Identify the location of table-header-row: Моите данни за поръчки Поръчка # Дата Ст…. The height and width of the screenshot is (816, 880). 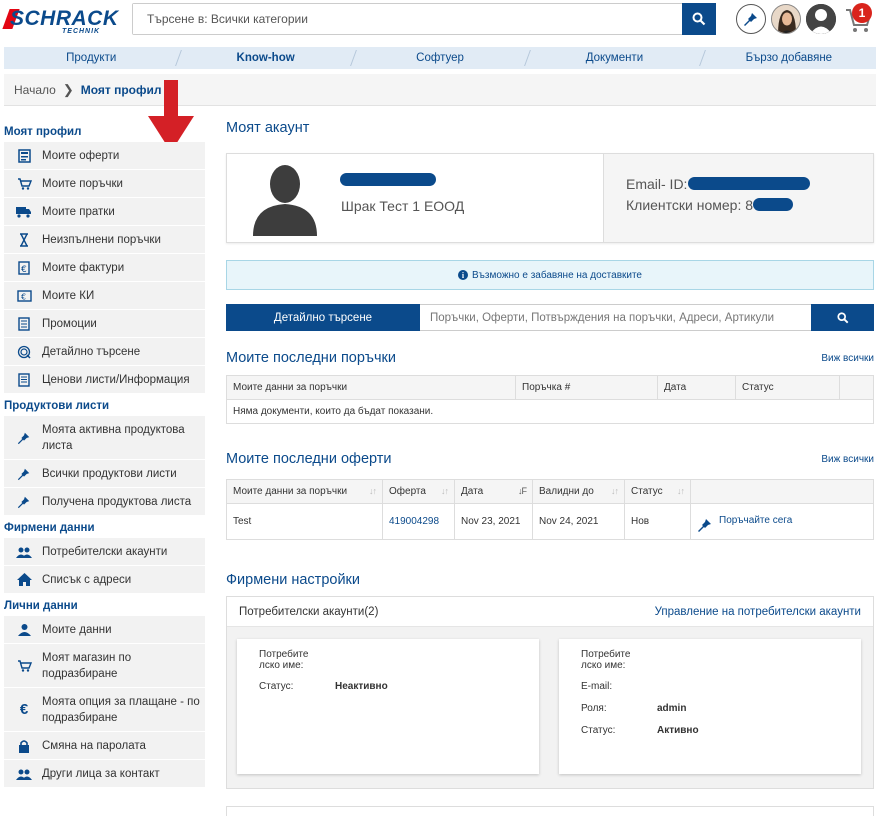
(550, 387).